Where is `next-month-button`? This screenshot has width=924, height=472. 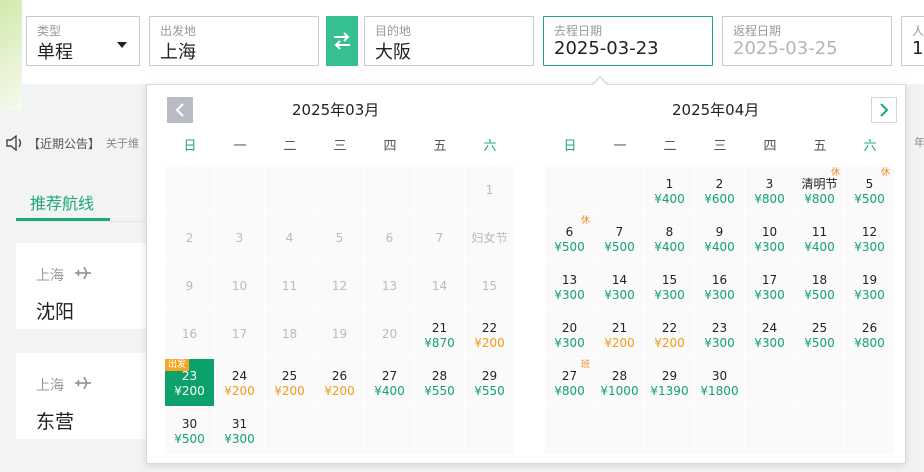
next-month-button is located at coordinates (884, 110).